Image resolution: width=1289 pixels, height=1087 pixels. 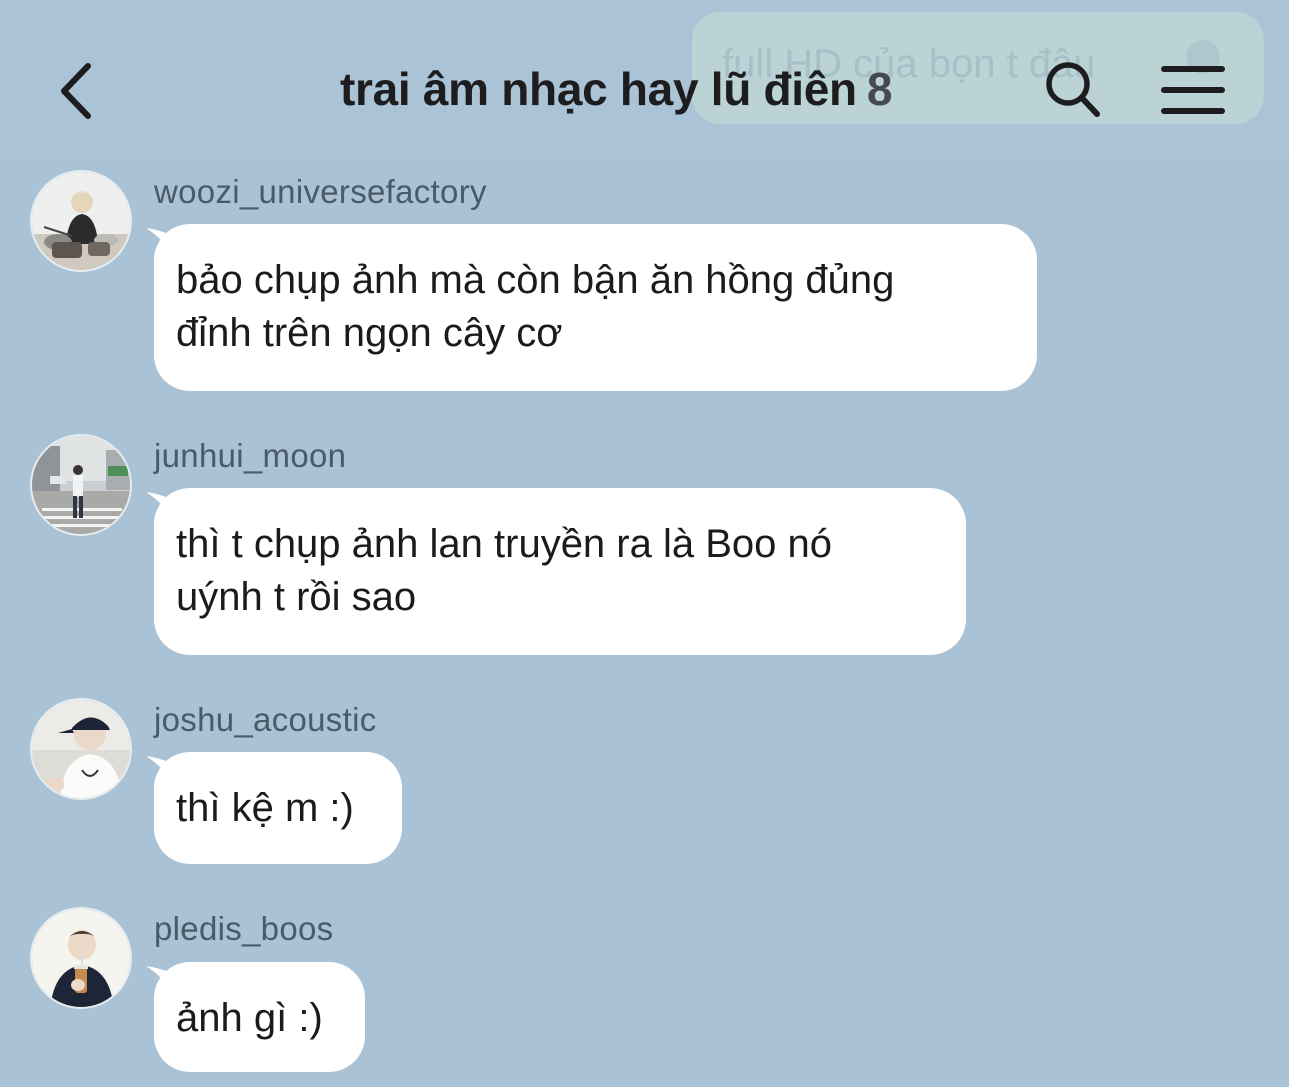 I want to click on sender-name: joshu_acoustic, so click(x=265, y=719).